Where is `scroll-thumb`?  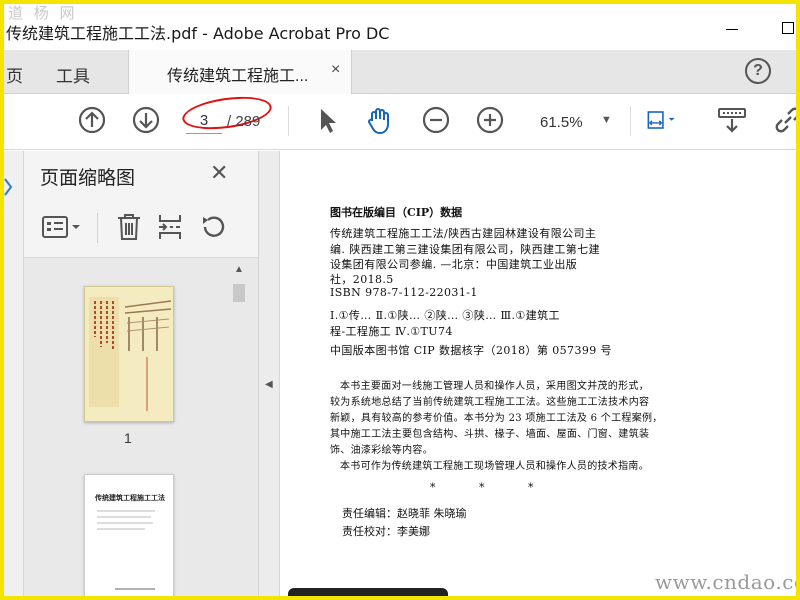 scroll-thumb is located at coordinates (239, 293).